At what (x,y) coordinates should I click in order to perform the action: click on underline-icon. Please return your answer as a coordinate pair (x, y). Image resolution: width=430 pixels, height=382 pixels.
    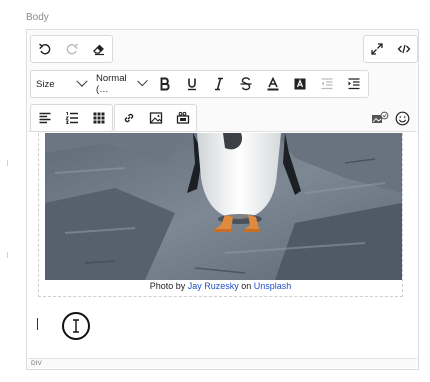
    Looking at the image, I should click on (191, 84).